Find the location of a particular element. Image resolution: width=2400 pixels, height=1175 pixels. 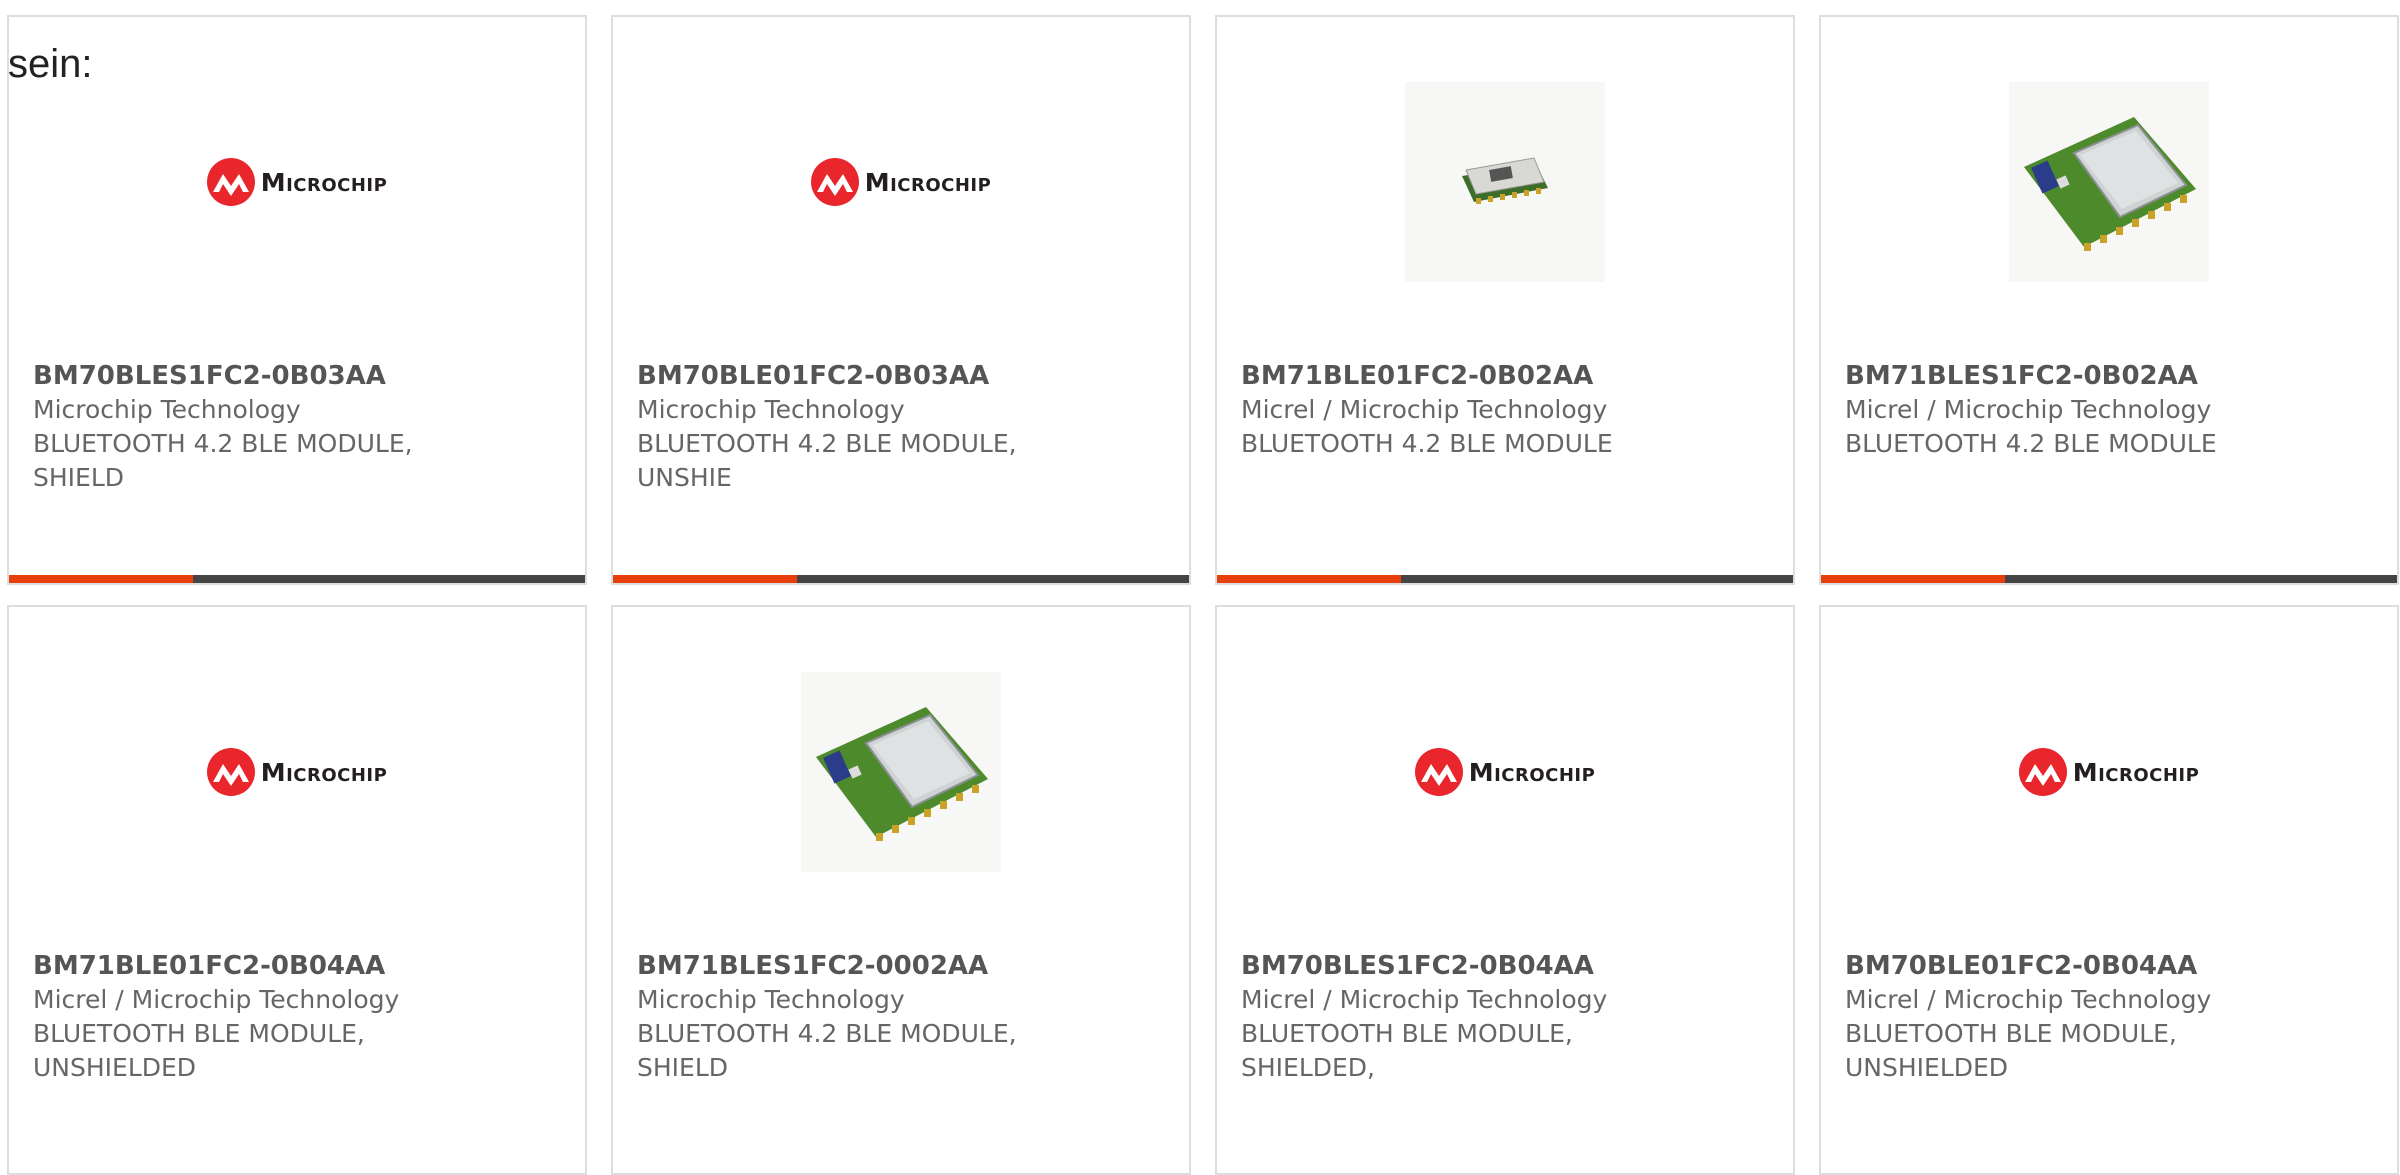

part-number-link: BM71BLE01FC2-0B04AA is located at coordinates (297, 966).